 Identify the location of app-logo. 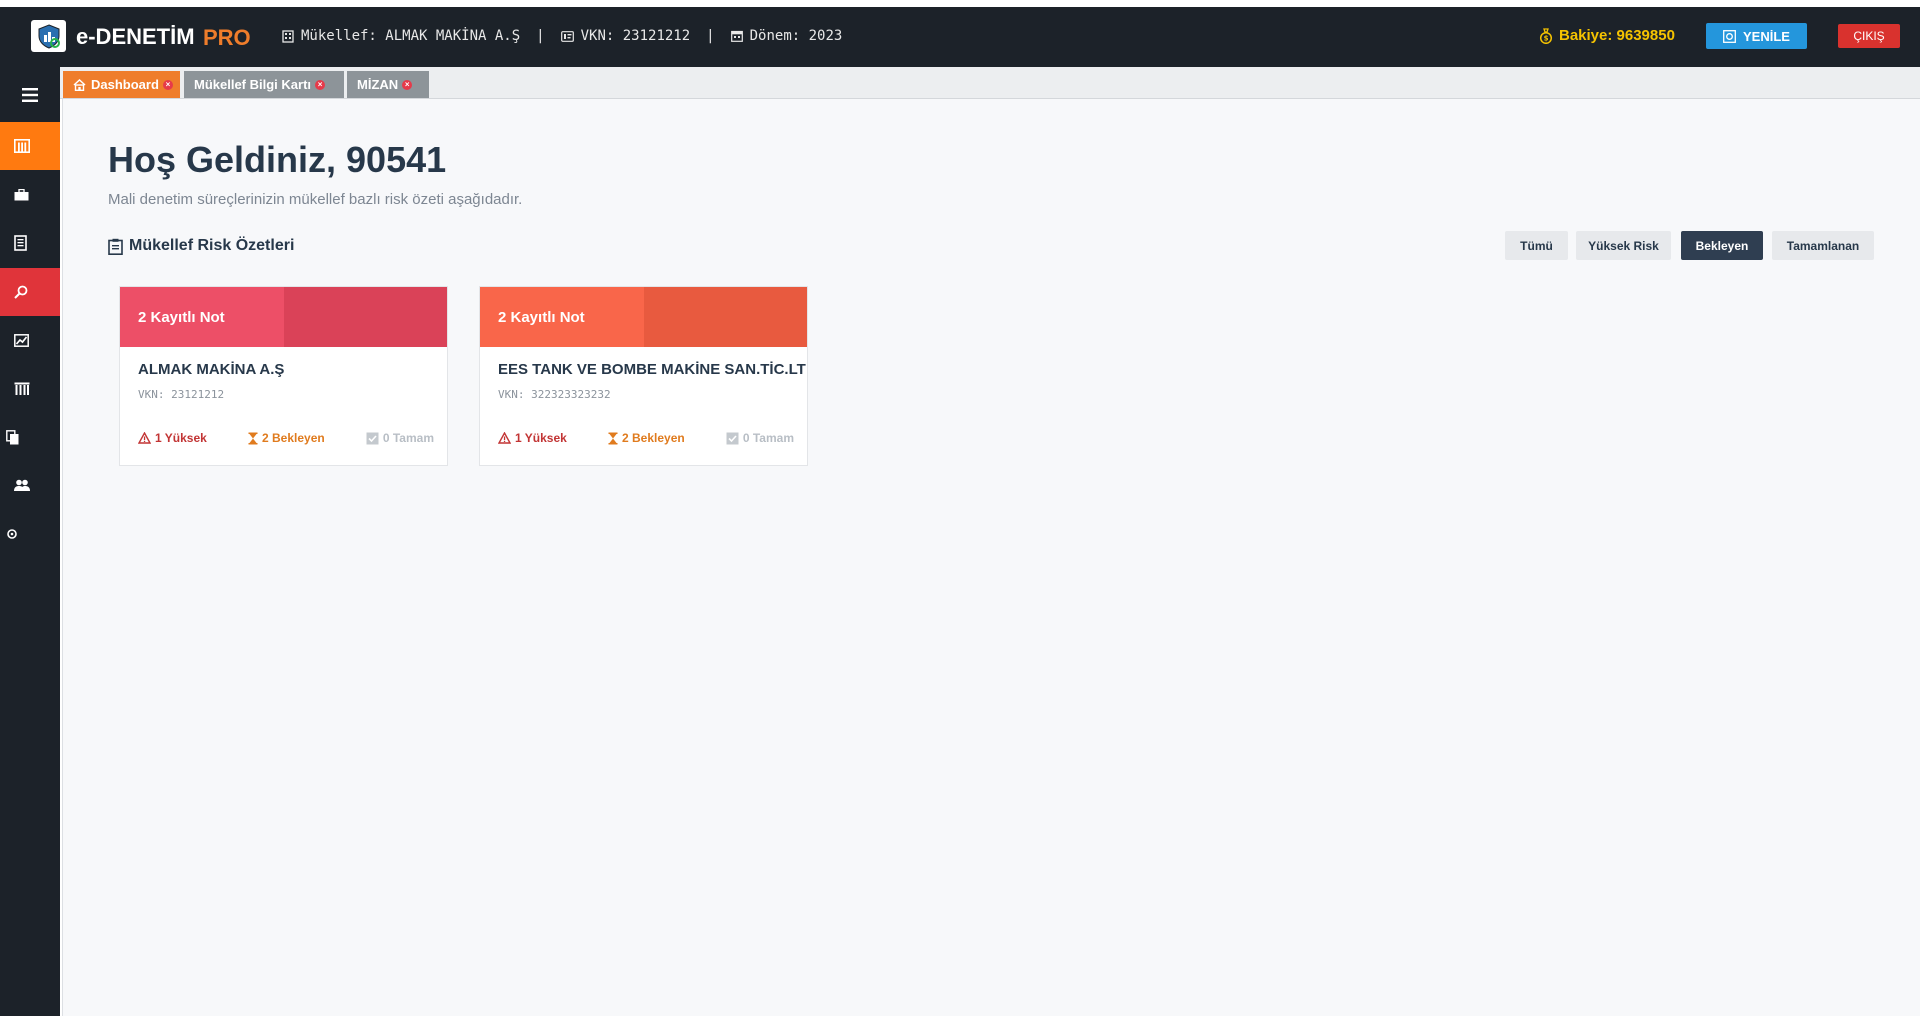
(48, 36).